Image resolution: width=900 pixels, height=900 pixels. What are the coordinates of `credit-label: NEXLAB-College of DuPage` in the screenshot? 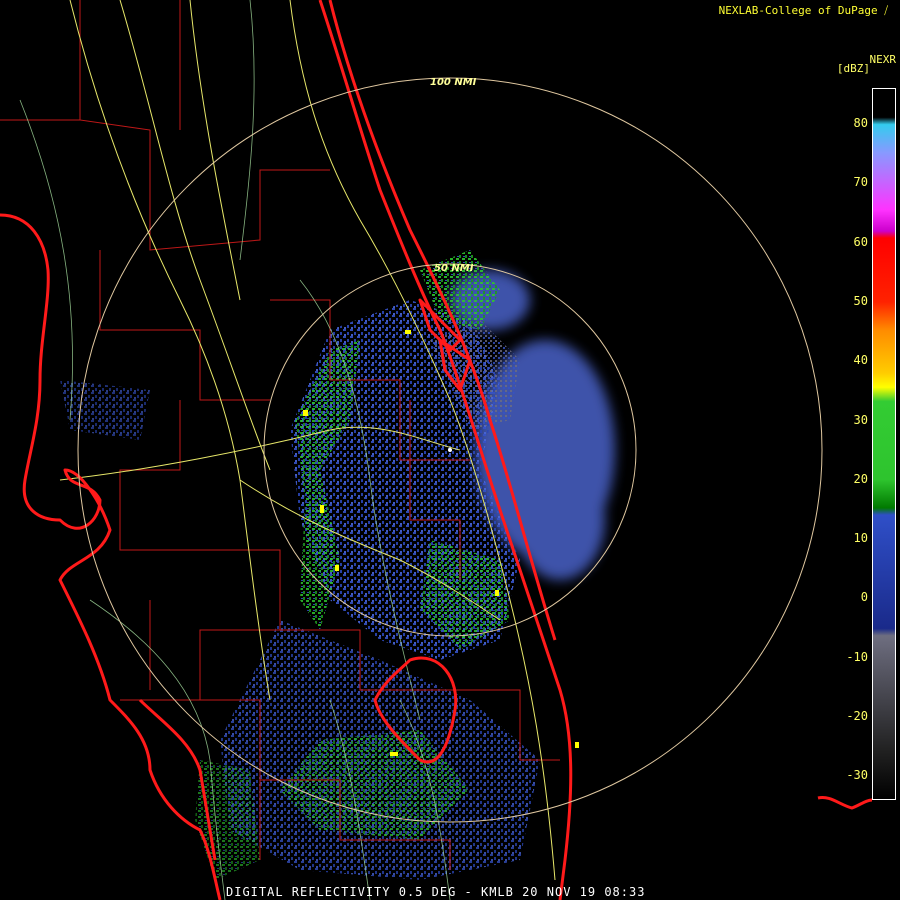 It's located at (798, 10).